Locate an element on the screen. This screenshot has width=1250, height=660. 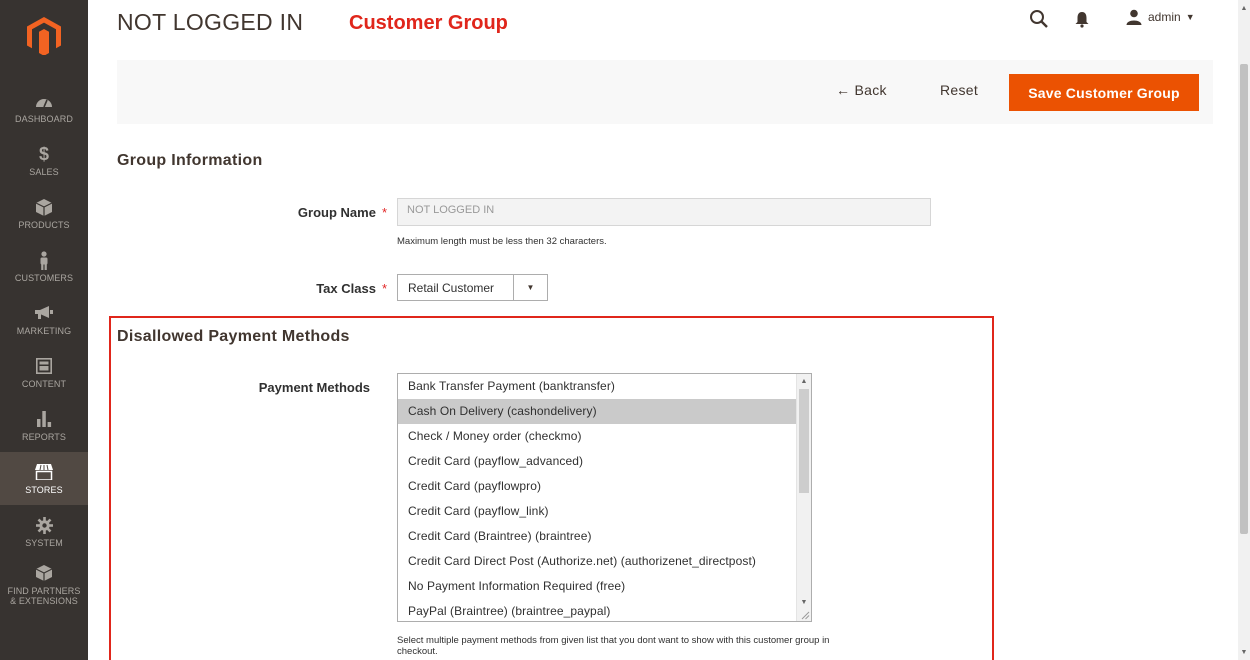
sidebar-item-products: PRODUCTS is located at coordinates (44, 213).